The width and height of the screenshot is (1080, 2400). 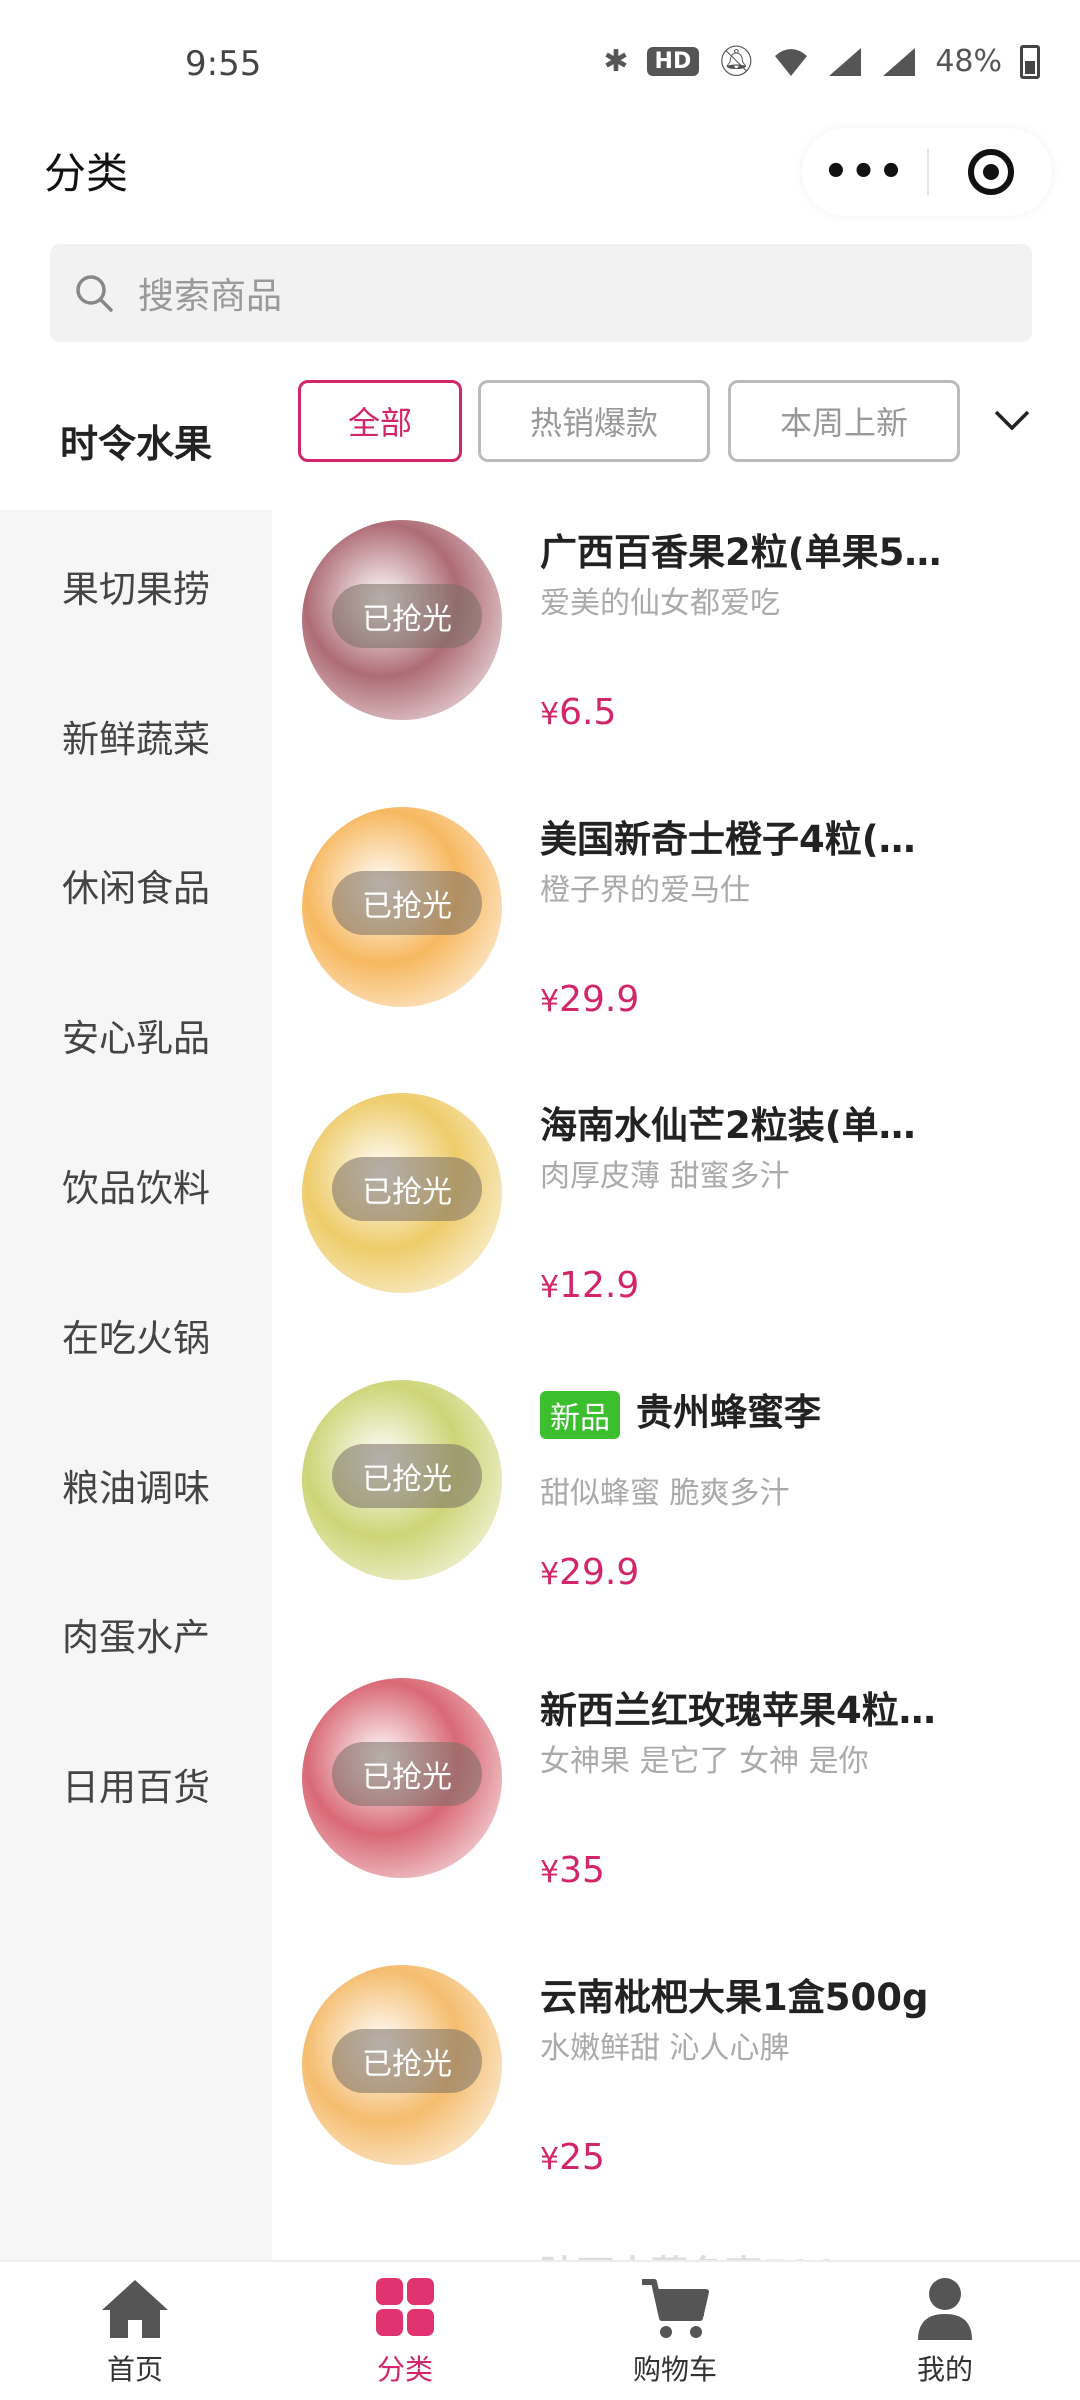 I want to click on bluetooth-icon: ✱, so click(x=616, y=61).